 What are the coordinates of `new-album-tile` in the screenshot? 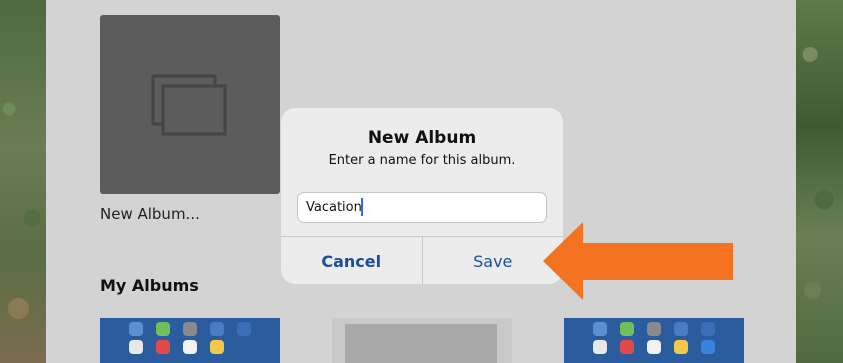 It's located at (190, 104).